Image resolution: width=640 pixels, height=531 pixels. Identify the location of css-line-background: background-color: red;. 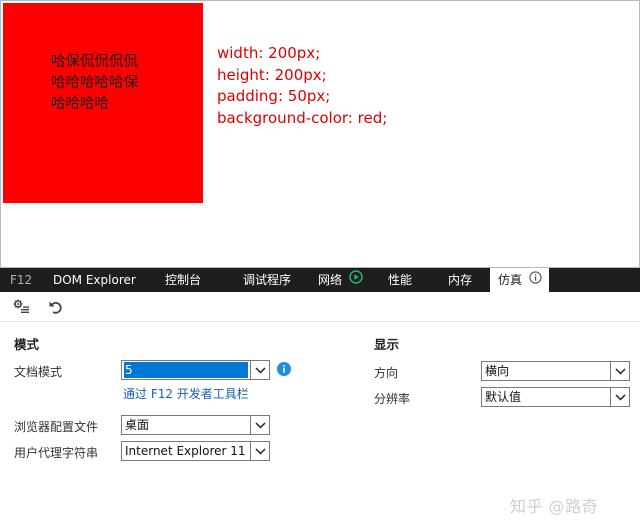
(302, 117).